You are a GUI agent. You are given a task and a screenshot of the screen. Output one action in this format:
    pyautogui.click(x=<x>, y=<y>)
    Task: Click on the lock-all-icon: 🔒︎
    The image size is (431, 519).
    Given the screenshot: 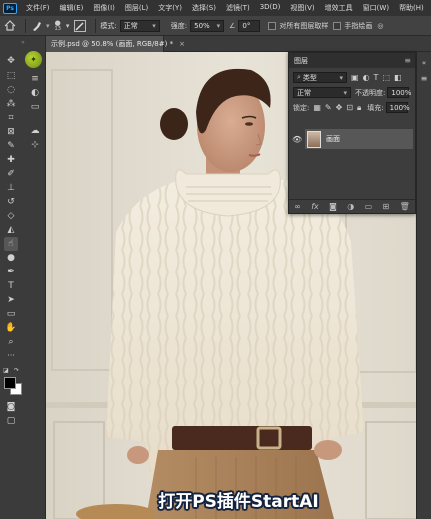 What is the action you would take?
    pyautogui.click(x=359, y=108)
    